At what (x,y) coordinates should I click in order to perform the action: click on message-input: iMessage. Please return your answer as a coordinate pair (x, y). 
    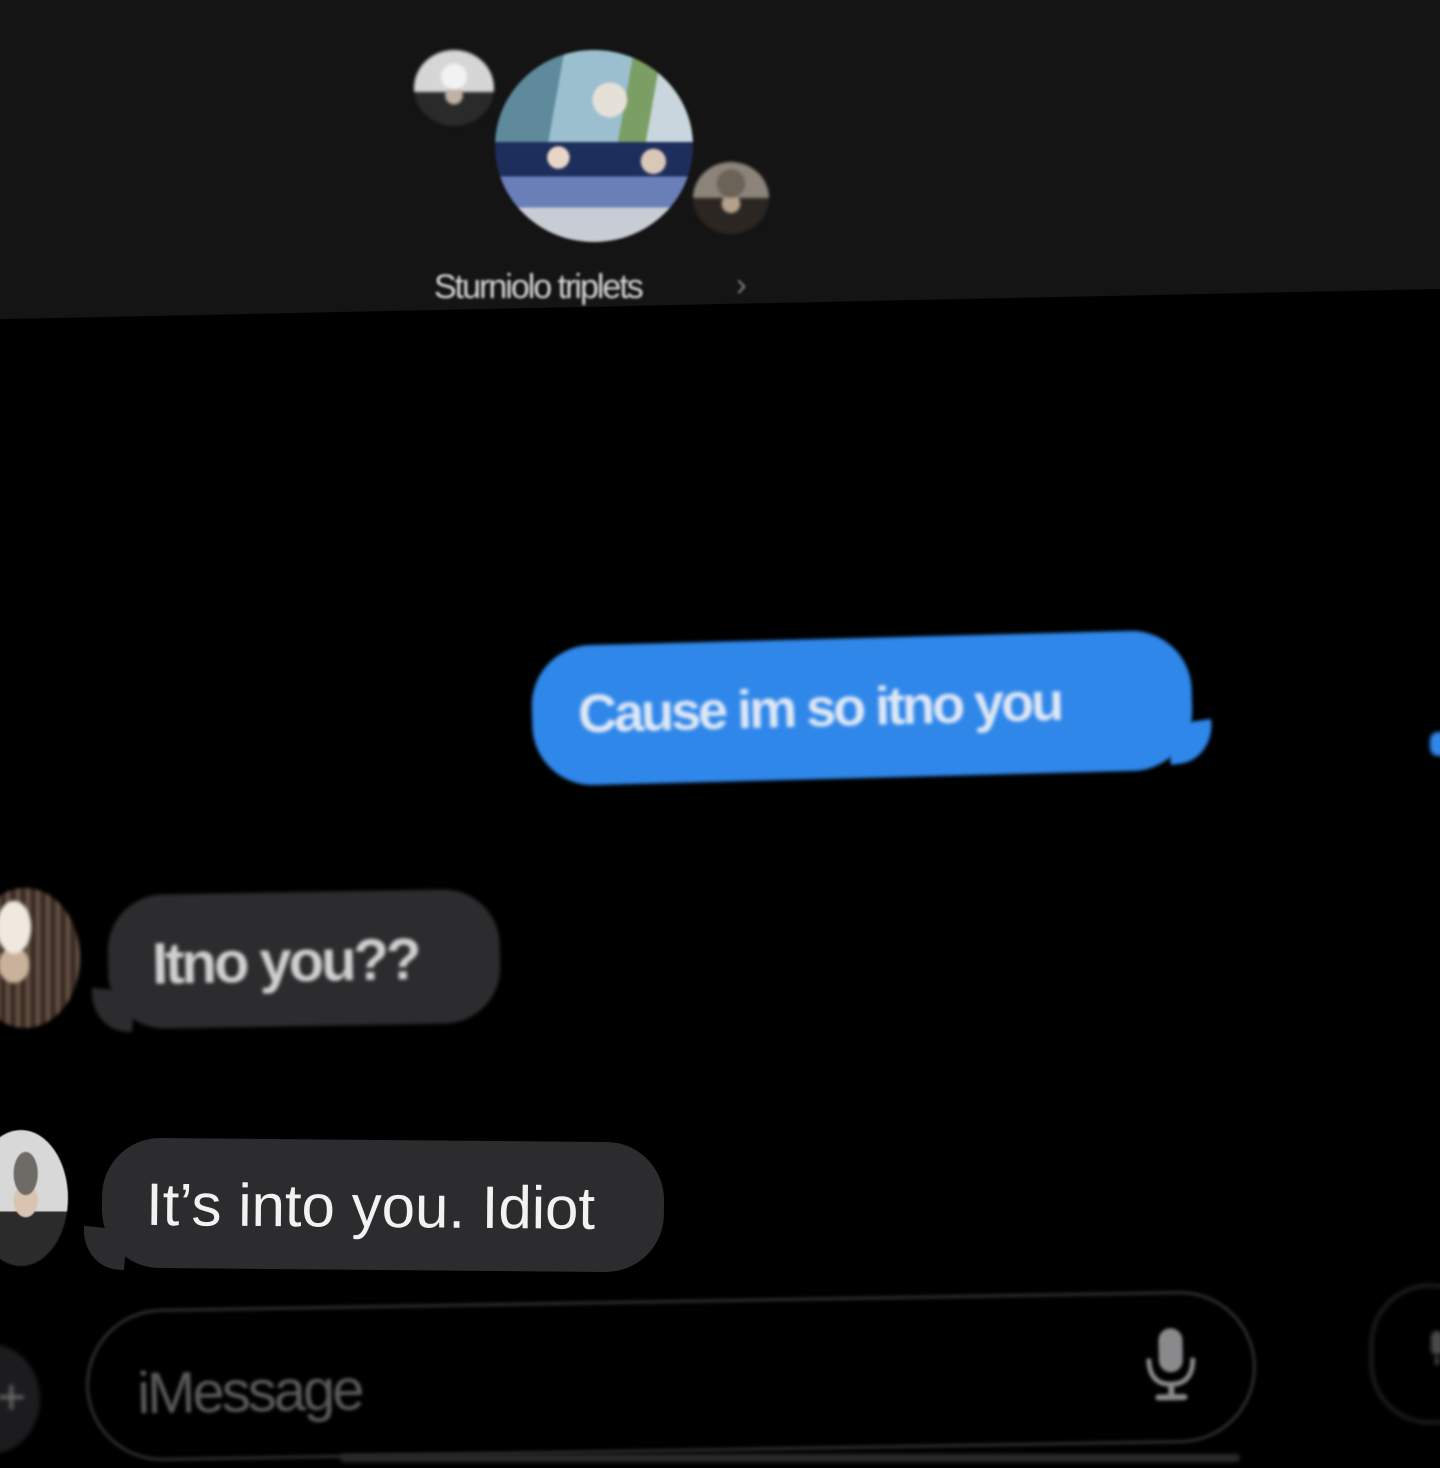
    Looking at the image, I should click on (671, 1376).